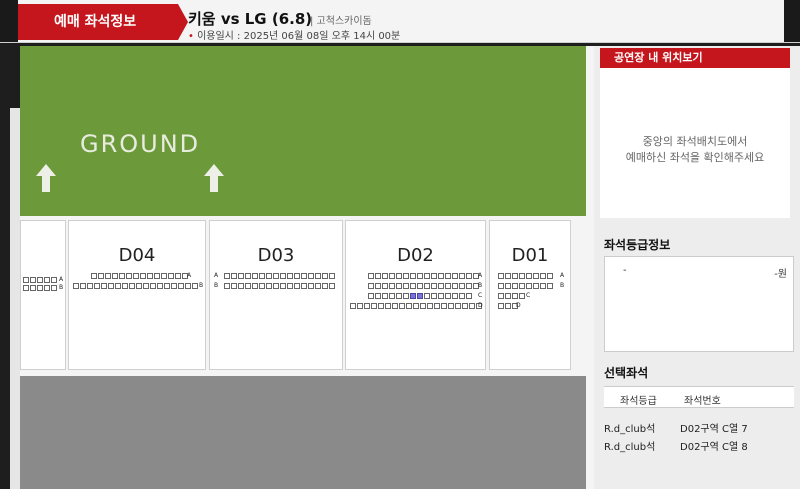 Image resolution: width=800 pixels, height=489 pixels. What do you see at coordinates (413, 296) in the screenshot?
I see `selected-seat` at bounding box center [413, 296].